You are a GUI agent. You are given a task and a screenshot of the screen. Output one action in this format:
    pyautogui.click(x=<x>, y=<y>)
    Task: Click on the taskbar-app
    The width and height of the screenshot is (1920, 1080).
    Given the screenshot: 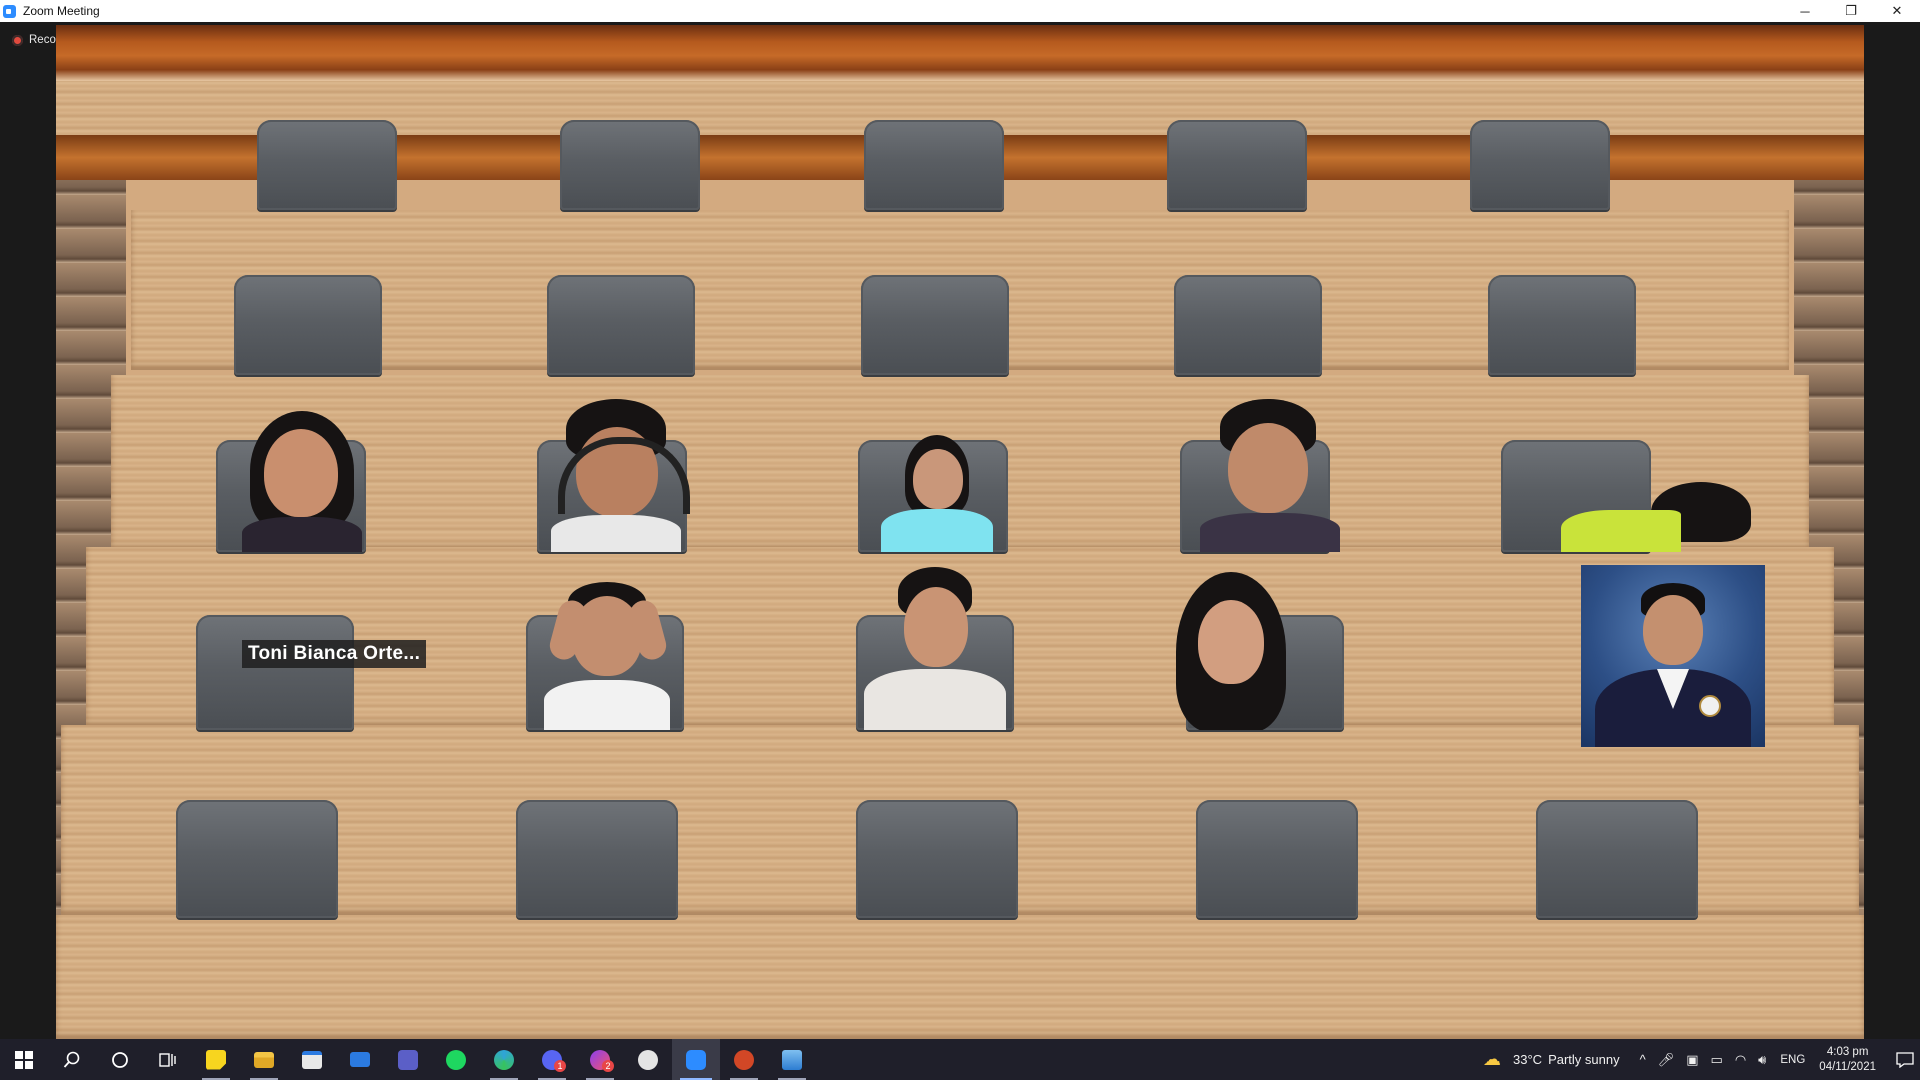 What is the action you would take?
    pyautogui.click(x=648, y=1059)
    